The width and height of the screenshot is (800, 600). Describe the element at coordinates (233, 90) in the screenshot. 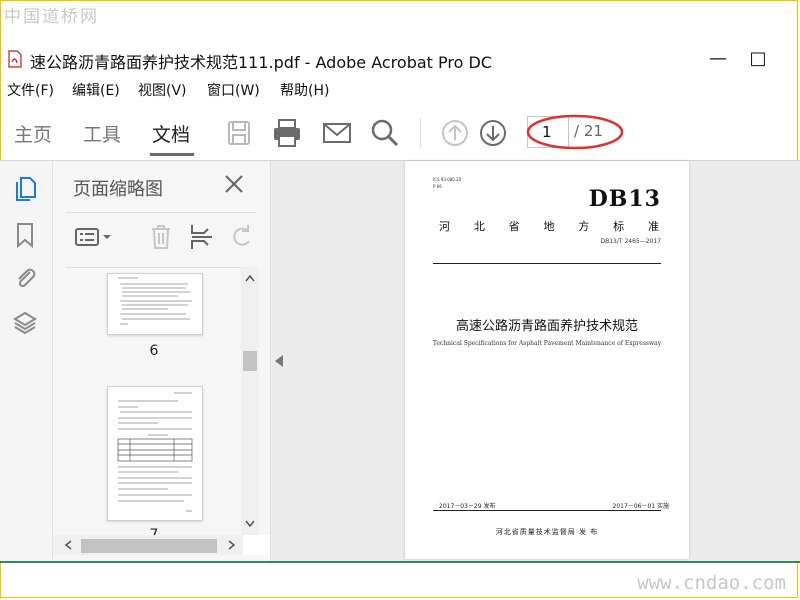

I see `menu-window: 窗口(W)` at that location.